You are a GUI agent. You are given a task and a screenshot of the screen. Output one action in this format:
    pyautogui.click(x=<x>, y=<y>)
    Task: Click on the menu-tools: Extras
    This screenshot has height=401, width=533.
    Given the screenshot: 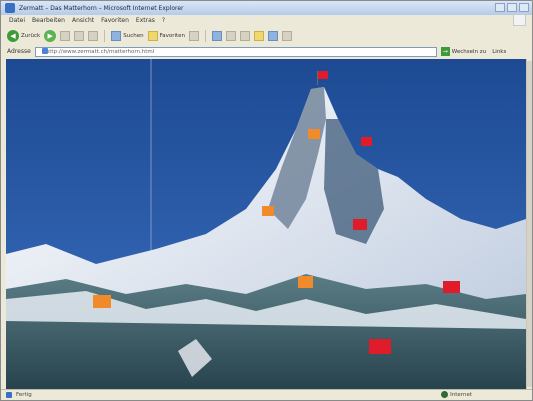 What is the action you would take?
    pyautogui.click(x=145, y=20)
    